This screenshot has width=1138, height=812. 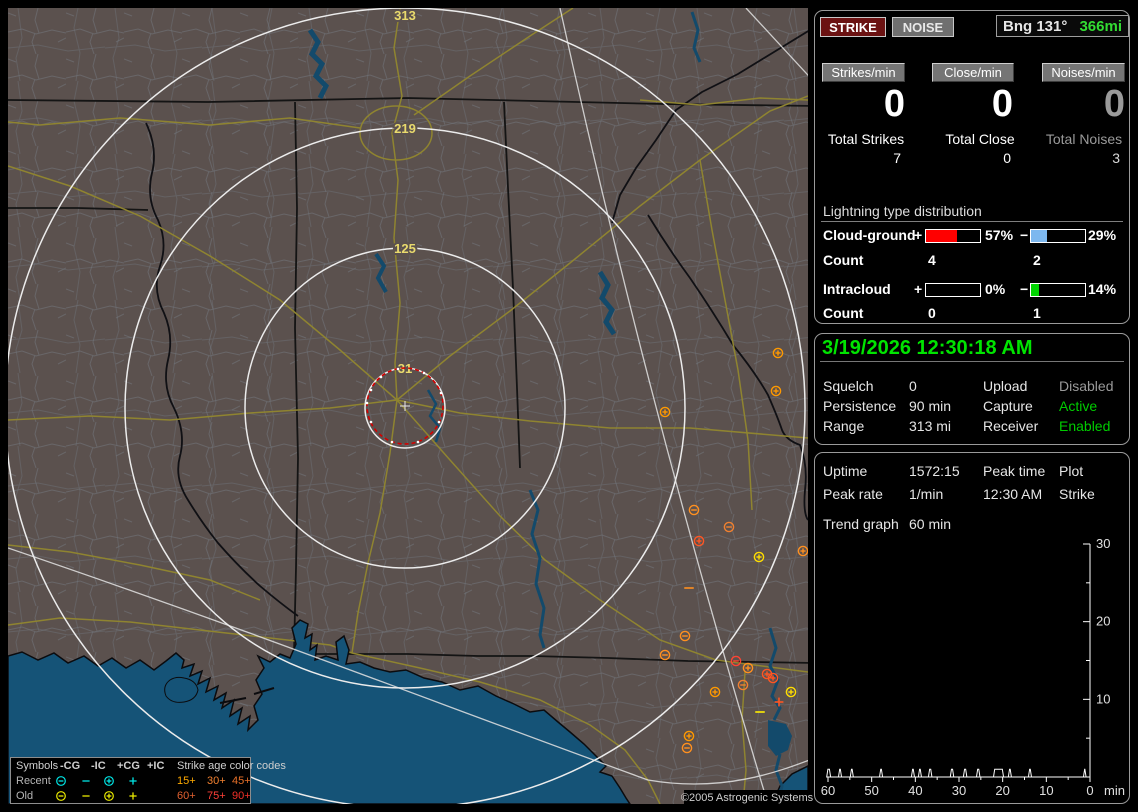 What do you see at coordinates (918, 235) in the screenshot?
I see `cg-plus-sign: +` at bounding box center [918, 235].